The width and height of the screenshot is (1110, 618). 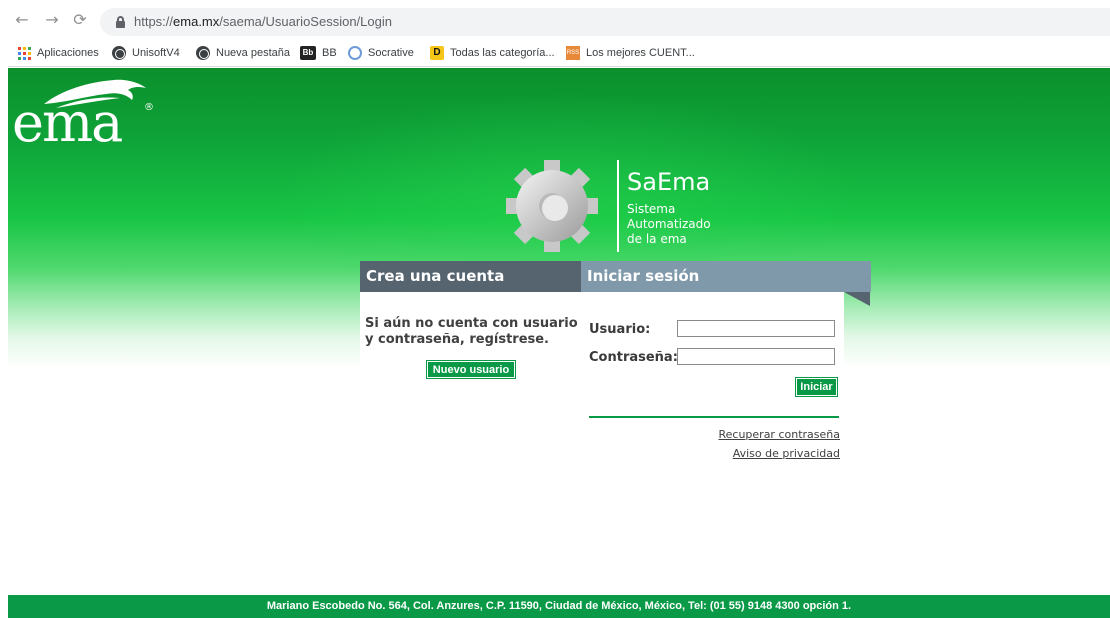 I want to click on bookmark-bb: Bb BB, so click(x=318, y=53).